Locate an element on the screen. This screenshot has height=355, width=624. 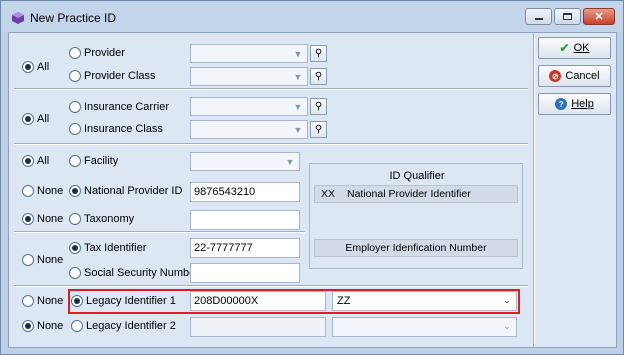
insurance-scope-all-radio: All is located at coordinates (35, 119).